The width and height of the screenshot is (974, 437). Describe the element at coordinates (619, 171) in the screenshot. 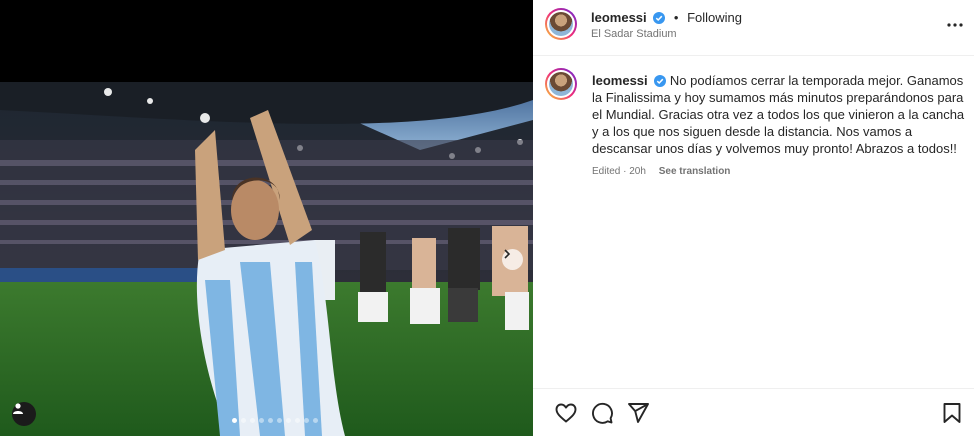

I see `edited-timestamp: Edited · 20h` at that location.